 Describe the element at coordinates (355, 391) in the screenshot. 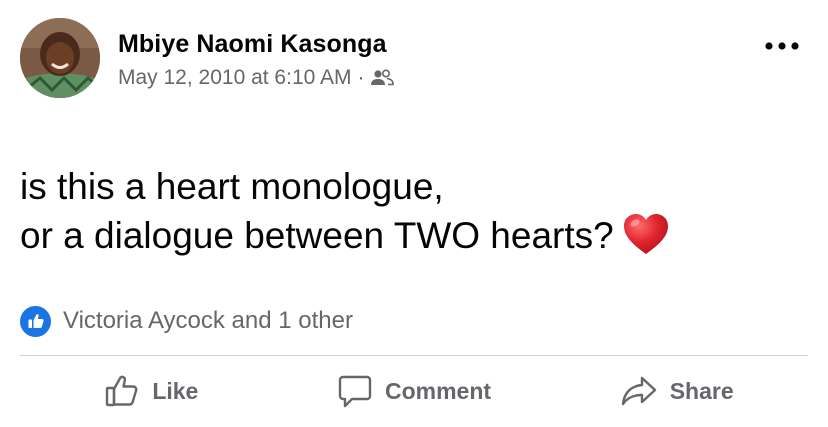

I see `comment-icon` at that location.